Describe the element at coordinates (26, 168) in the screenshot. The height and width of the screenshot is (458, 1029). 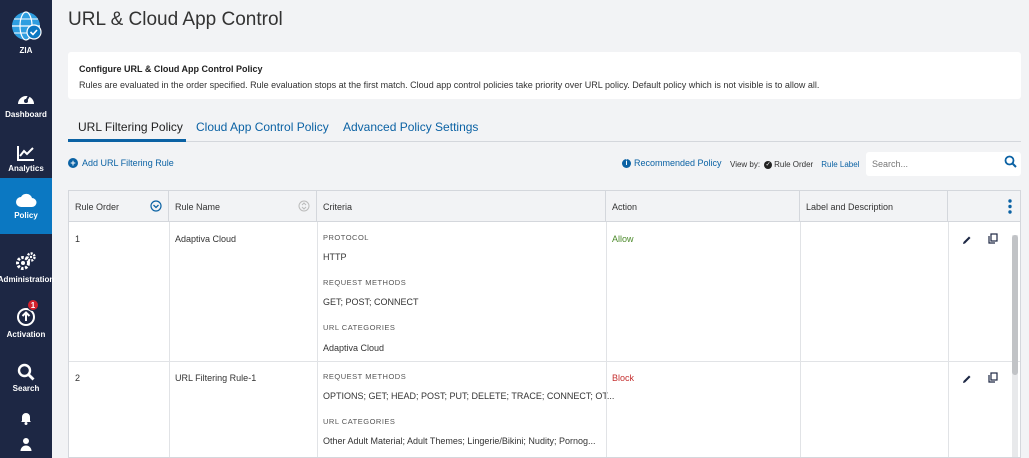
I see `nav-analytics-label: Analytics` at that location.